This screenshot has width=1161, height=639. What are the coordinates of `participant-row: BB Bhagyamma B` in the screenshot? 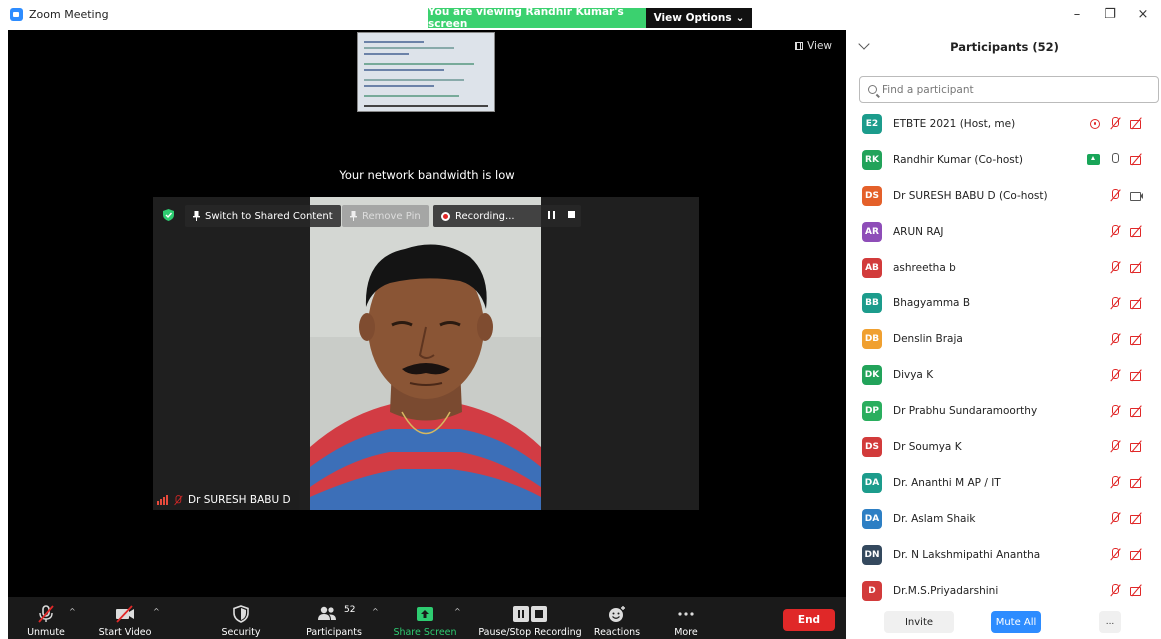 It's located at (1004, 303).